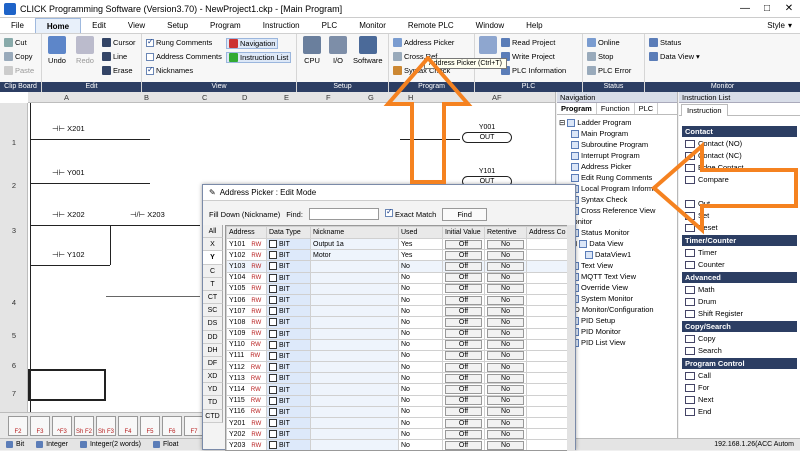 Image resolution: width=800 pixels, height=451 pixels. Describe the element at coordinates (247, 423) in the screenshot. I see `cell-address: Y201RW` at that location.